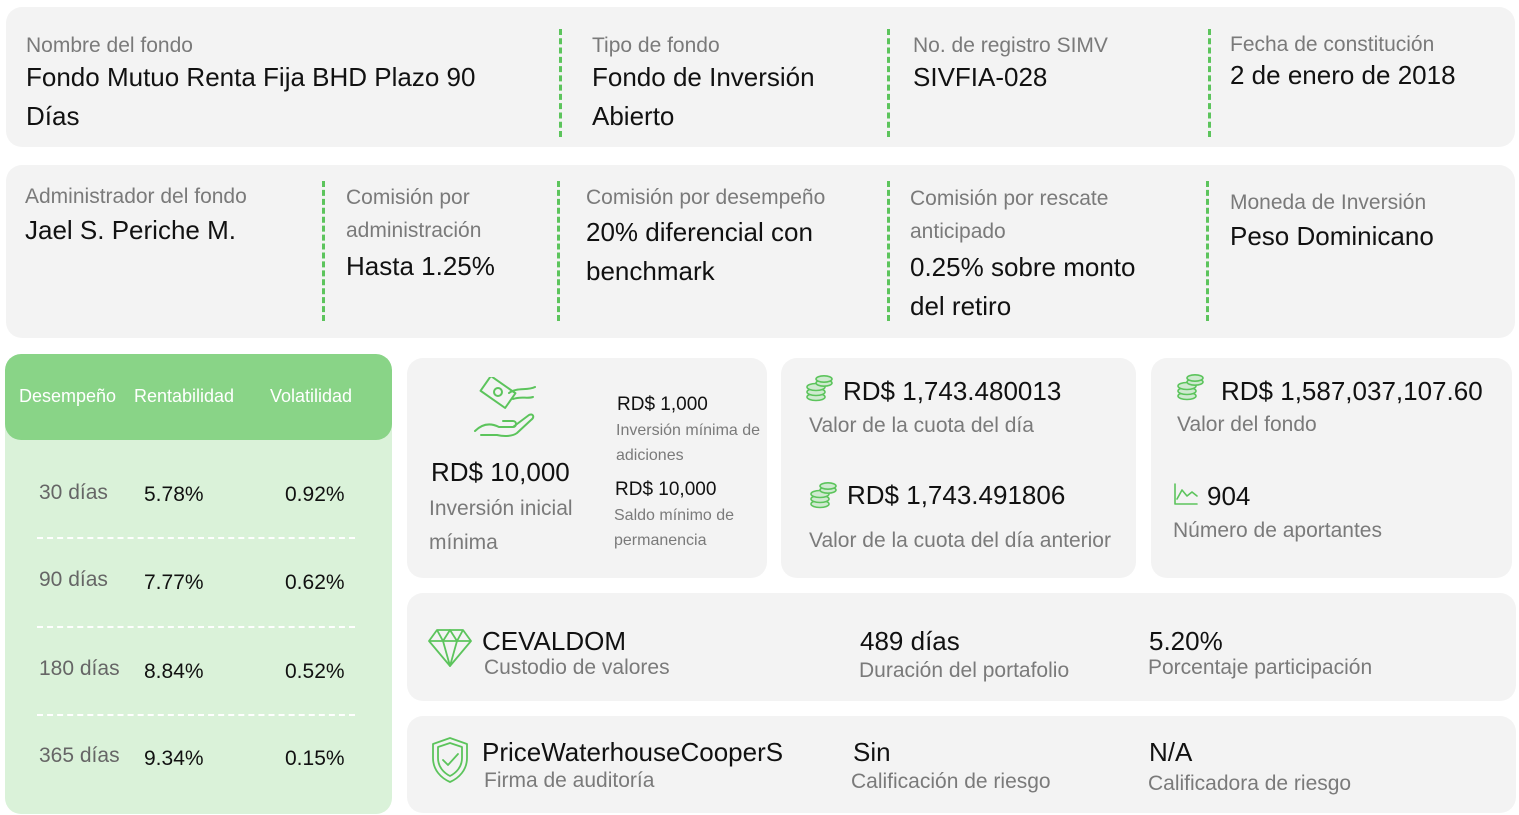  What do you see at coordinates (174, 758) in the screenshot?
I see `return-cell: 9.34%` at bounding box center [174, 758].